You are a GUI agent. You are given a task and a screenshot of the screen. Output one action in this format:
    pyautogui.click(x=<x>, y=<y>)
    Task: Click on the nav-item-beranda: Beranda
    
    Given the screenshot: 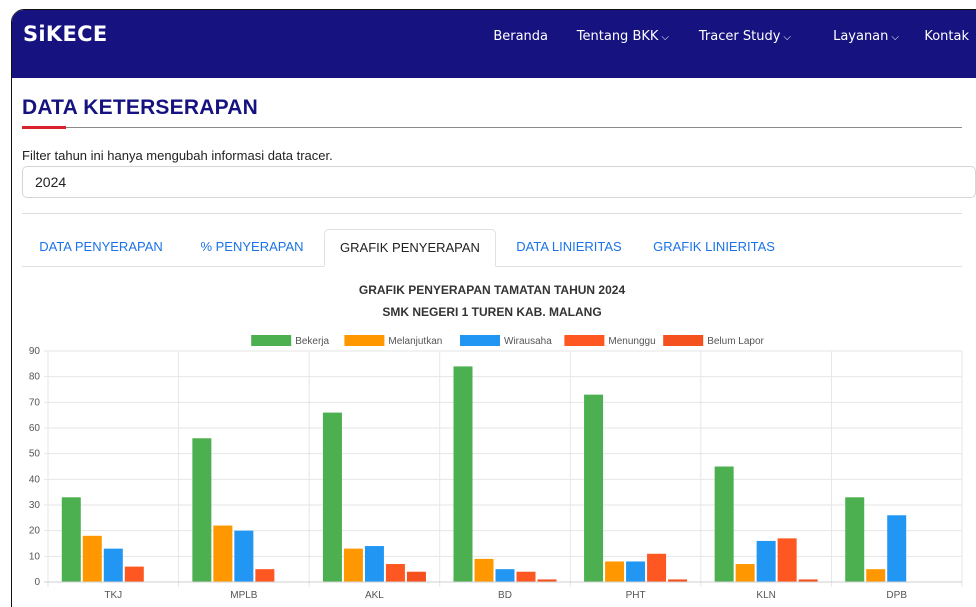 What is the action you would take?
    pyautogui.click(x=520, y=36)
    